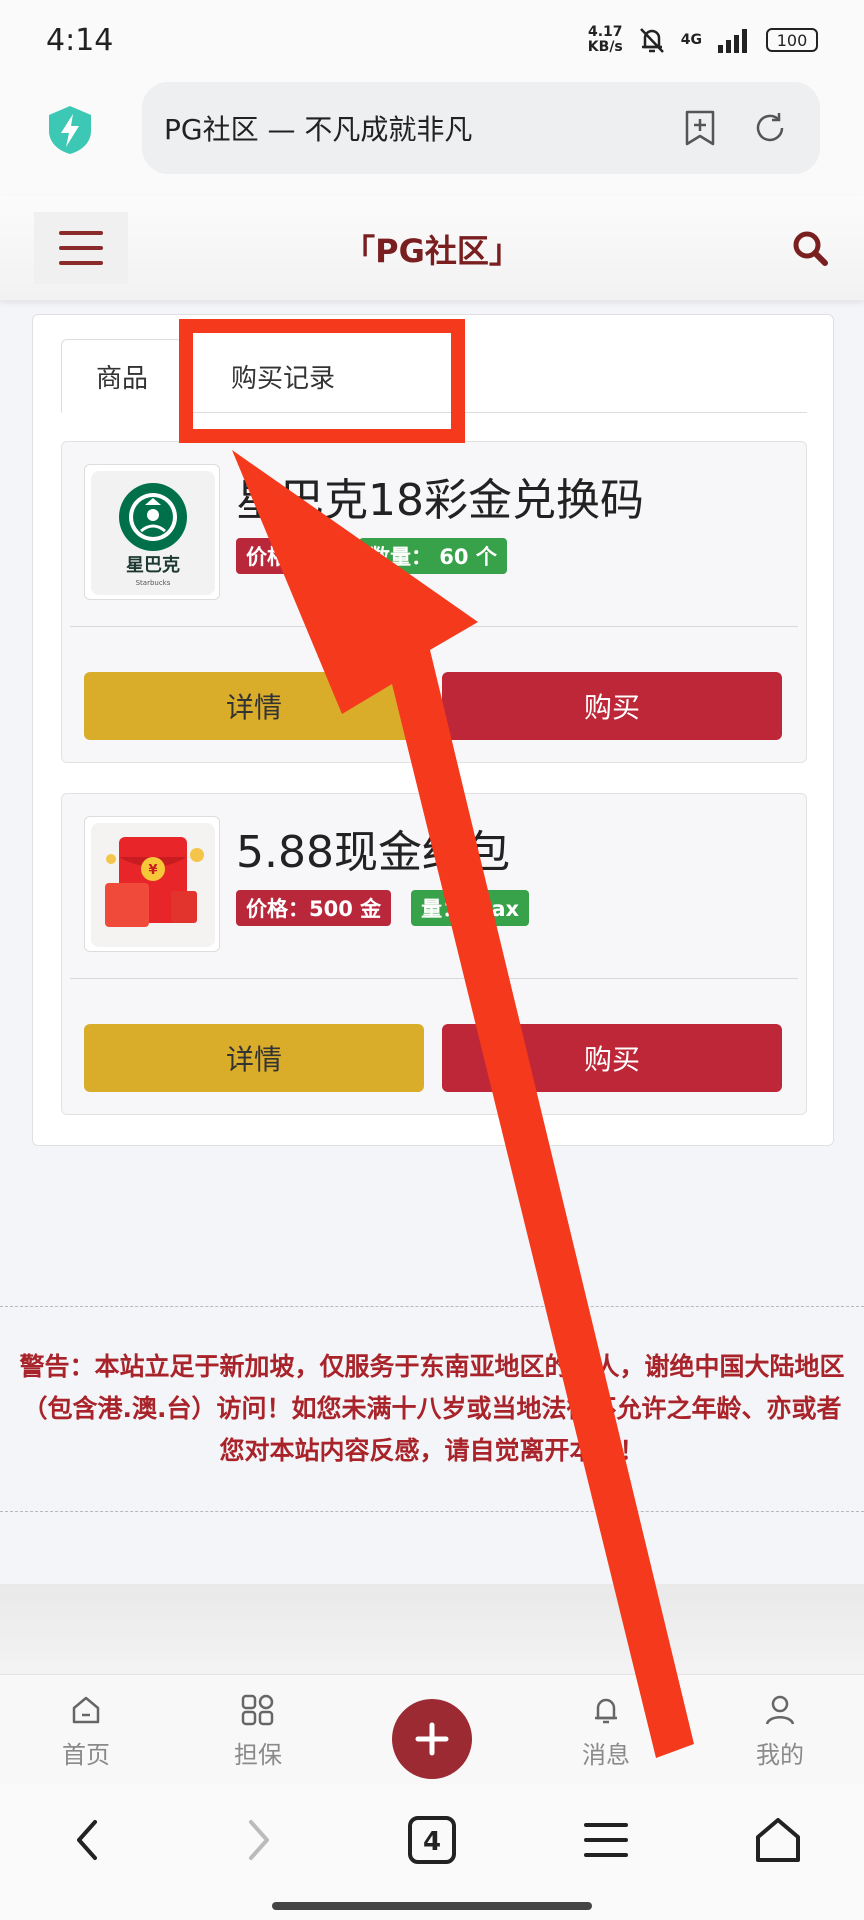 The width and height of the screenshot is (864, 1920). I want to click on browser-menu-button, so click(606, 1840).